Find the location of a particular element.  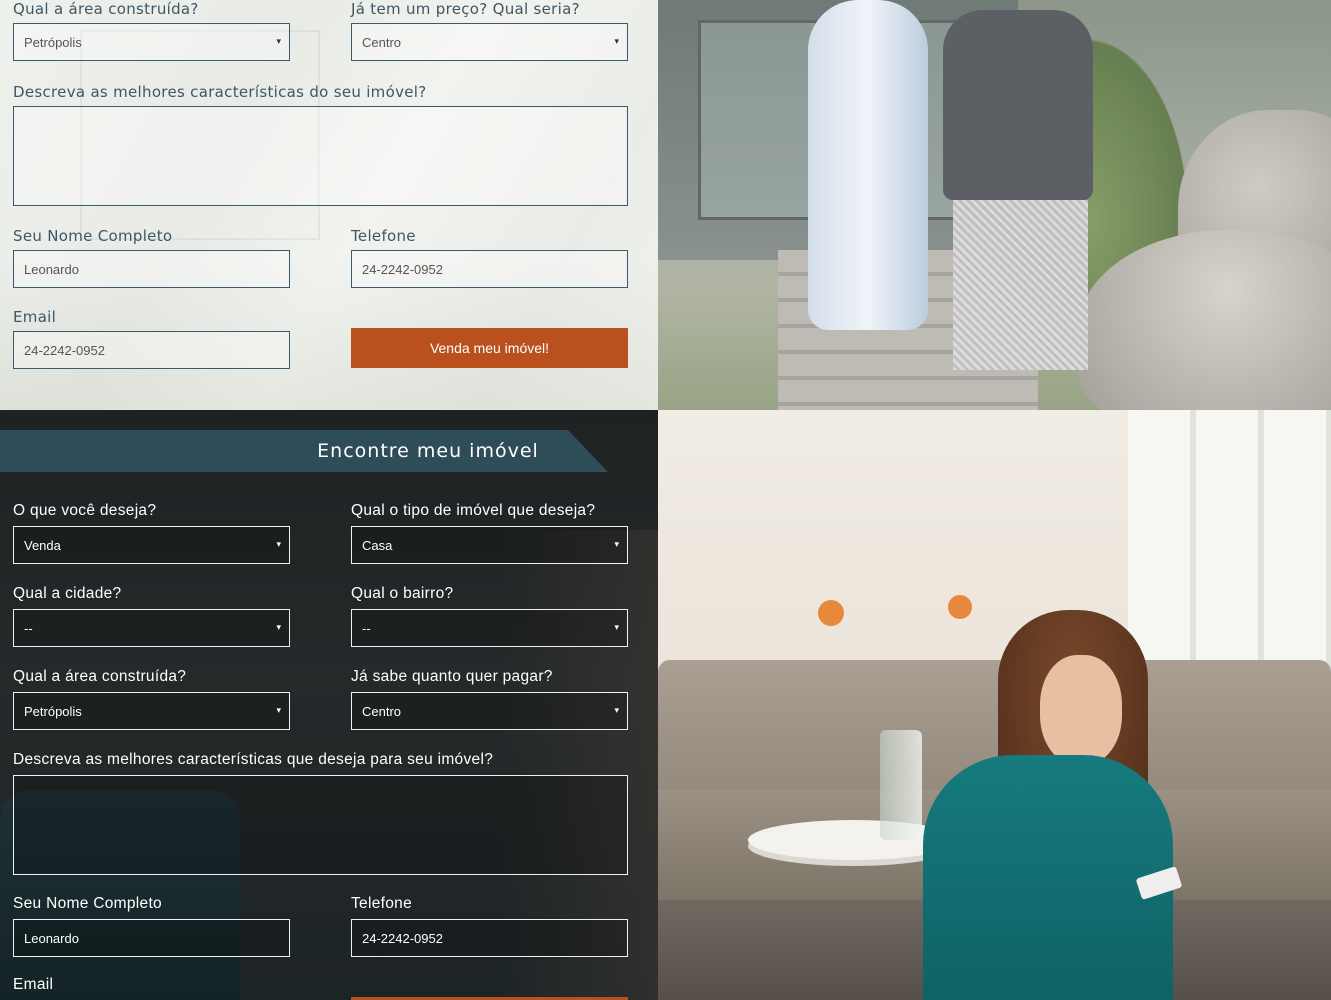

price-label: Já tem um preço? Qual seria? is located at coordinates (465, 9).